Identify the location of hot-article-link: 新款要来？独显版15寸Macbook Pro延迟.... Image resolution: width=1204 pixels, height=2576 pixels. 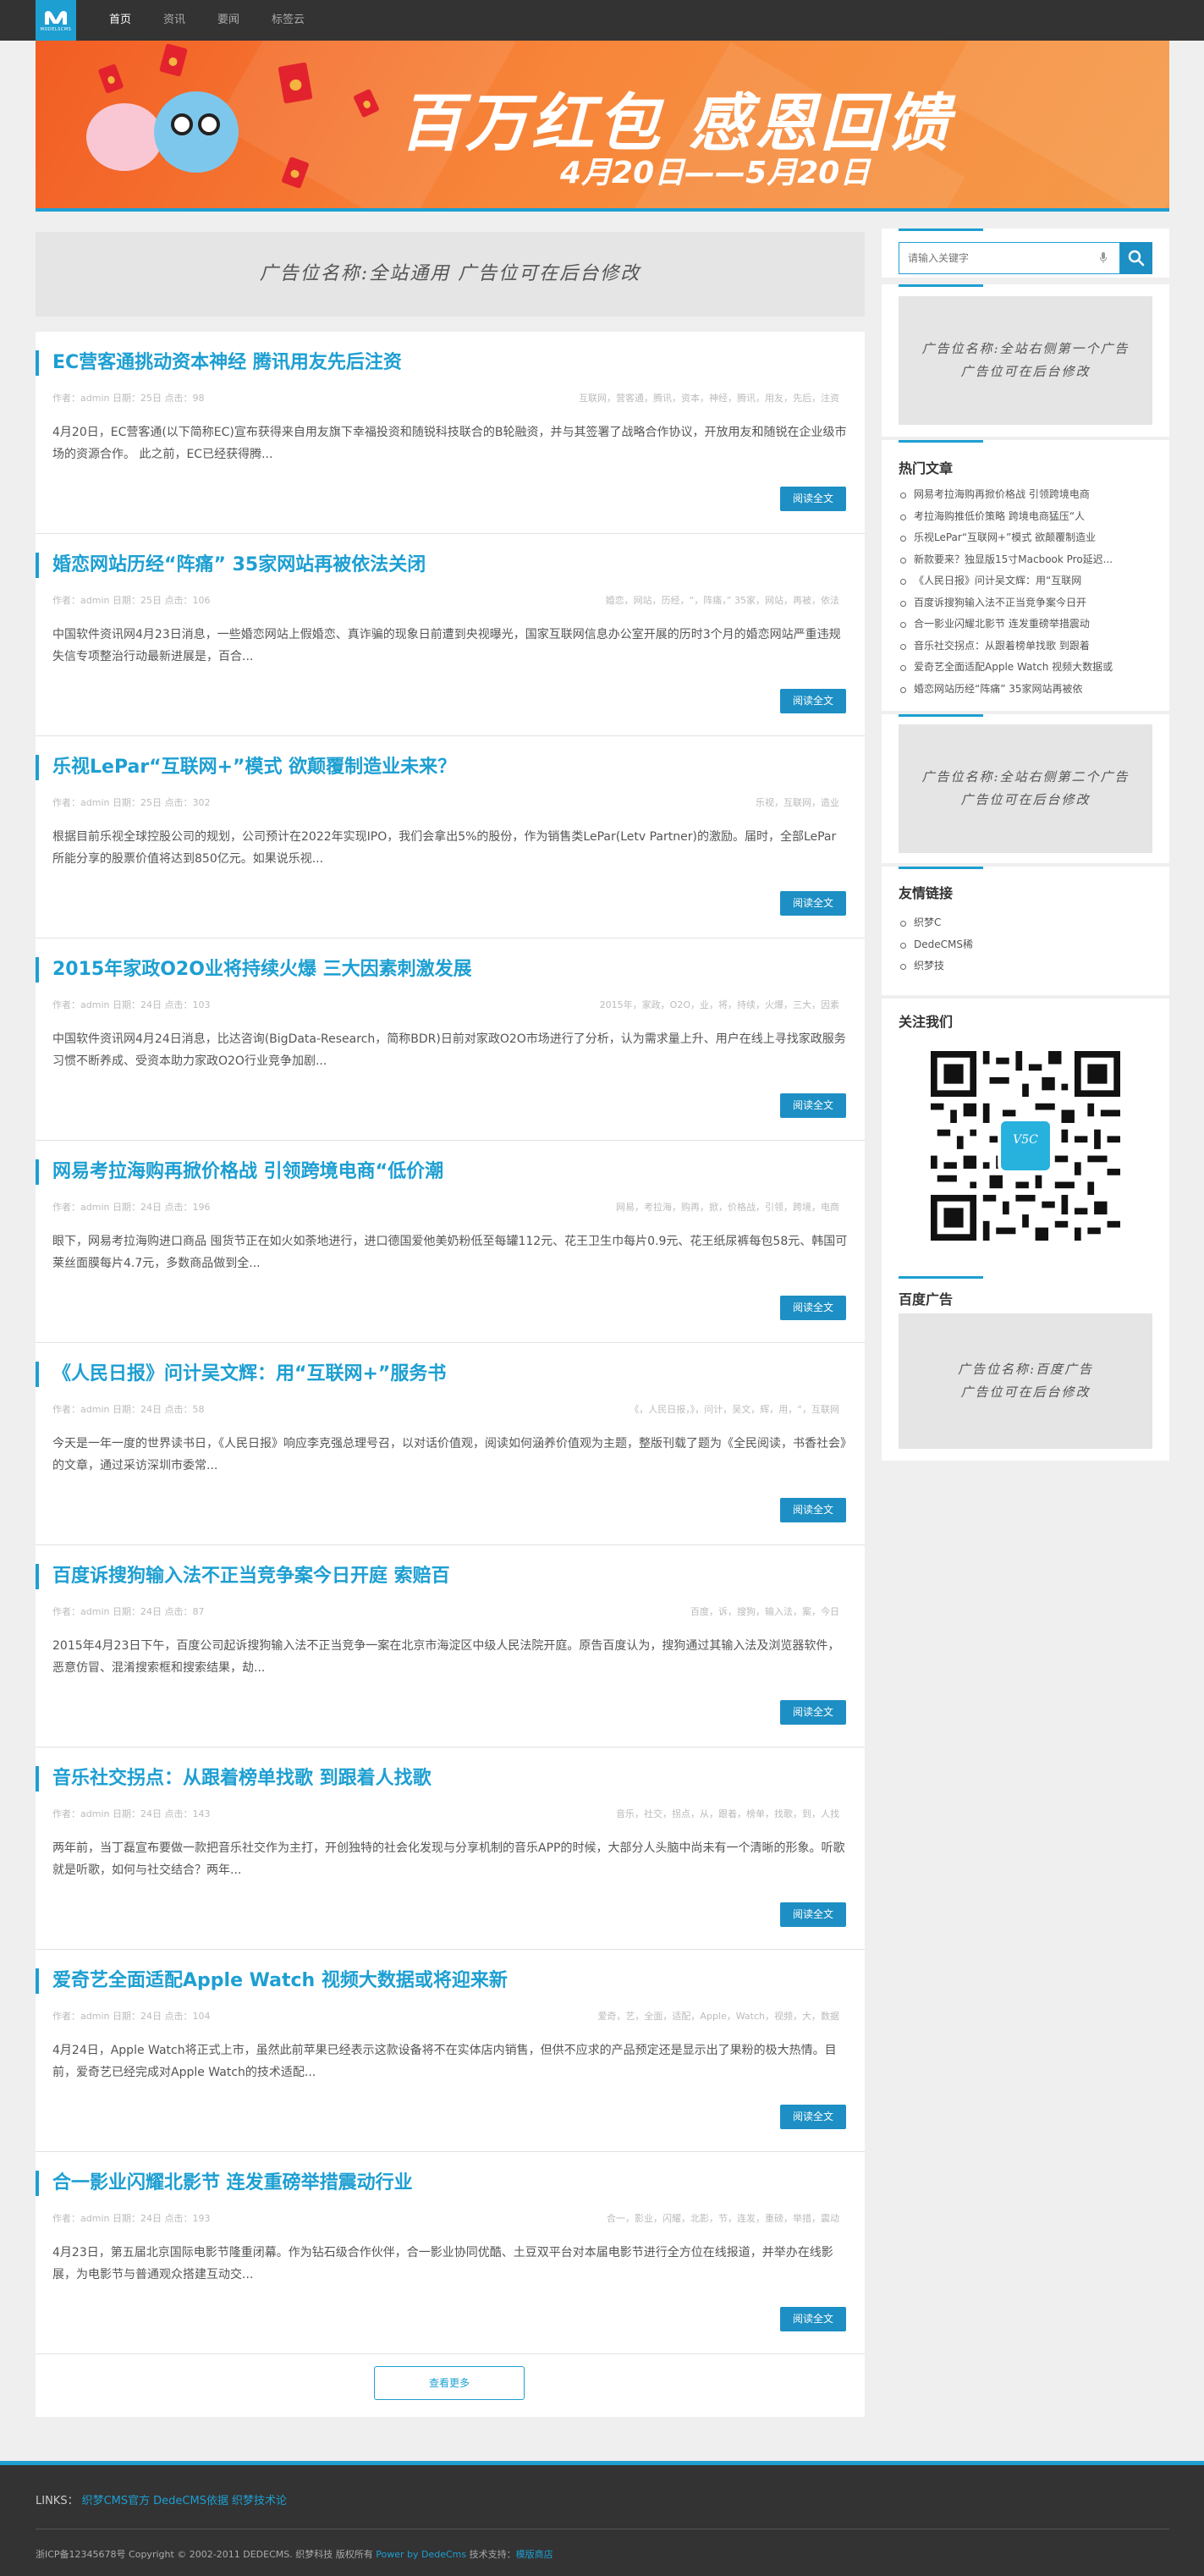
(1025, 560).